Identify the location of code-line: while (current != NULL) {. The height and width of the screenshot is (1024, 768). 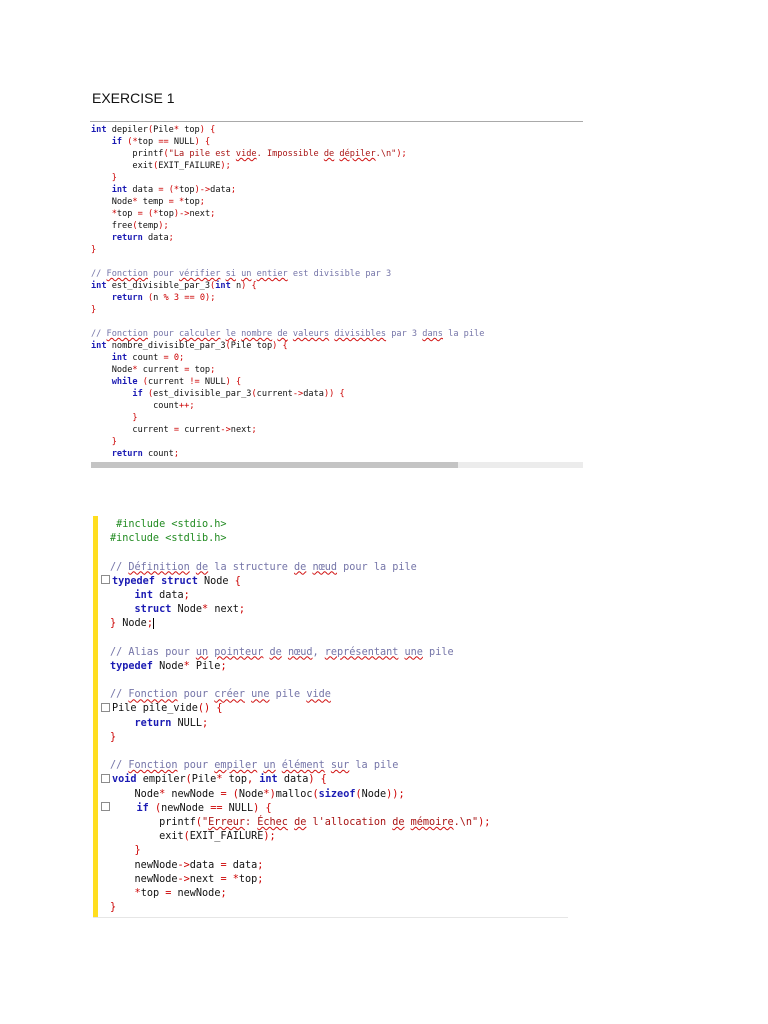
(176, 382).